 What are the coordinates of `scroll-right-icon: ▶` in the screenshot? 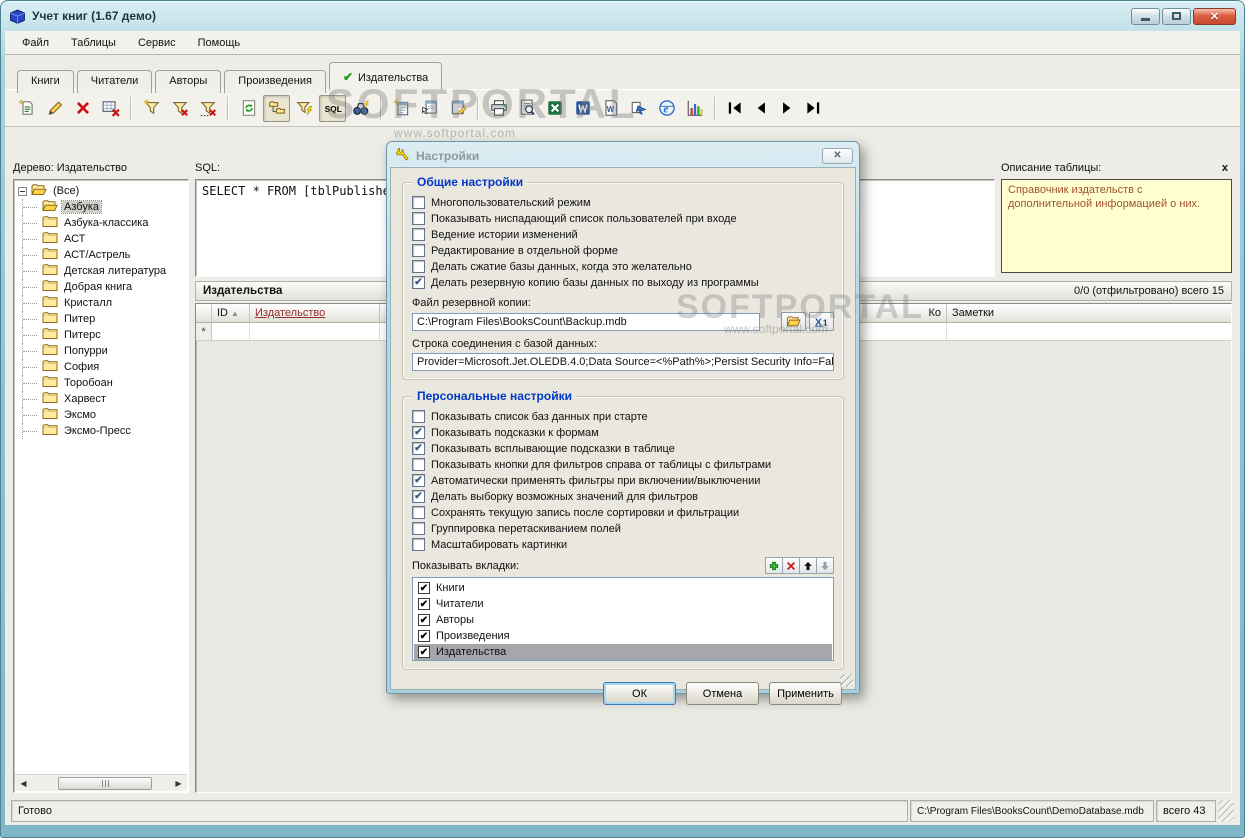 It's located at (178, 783).